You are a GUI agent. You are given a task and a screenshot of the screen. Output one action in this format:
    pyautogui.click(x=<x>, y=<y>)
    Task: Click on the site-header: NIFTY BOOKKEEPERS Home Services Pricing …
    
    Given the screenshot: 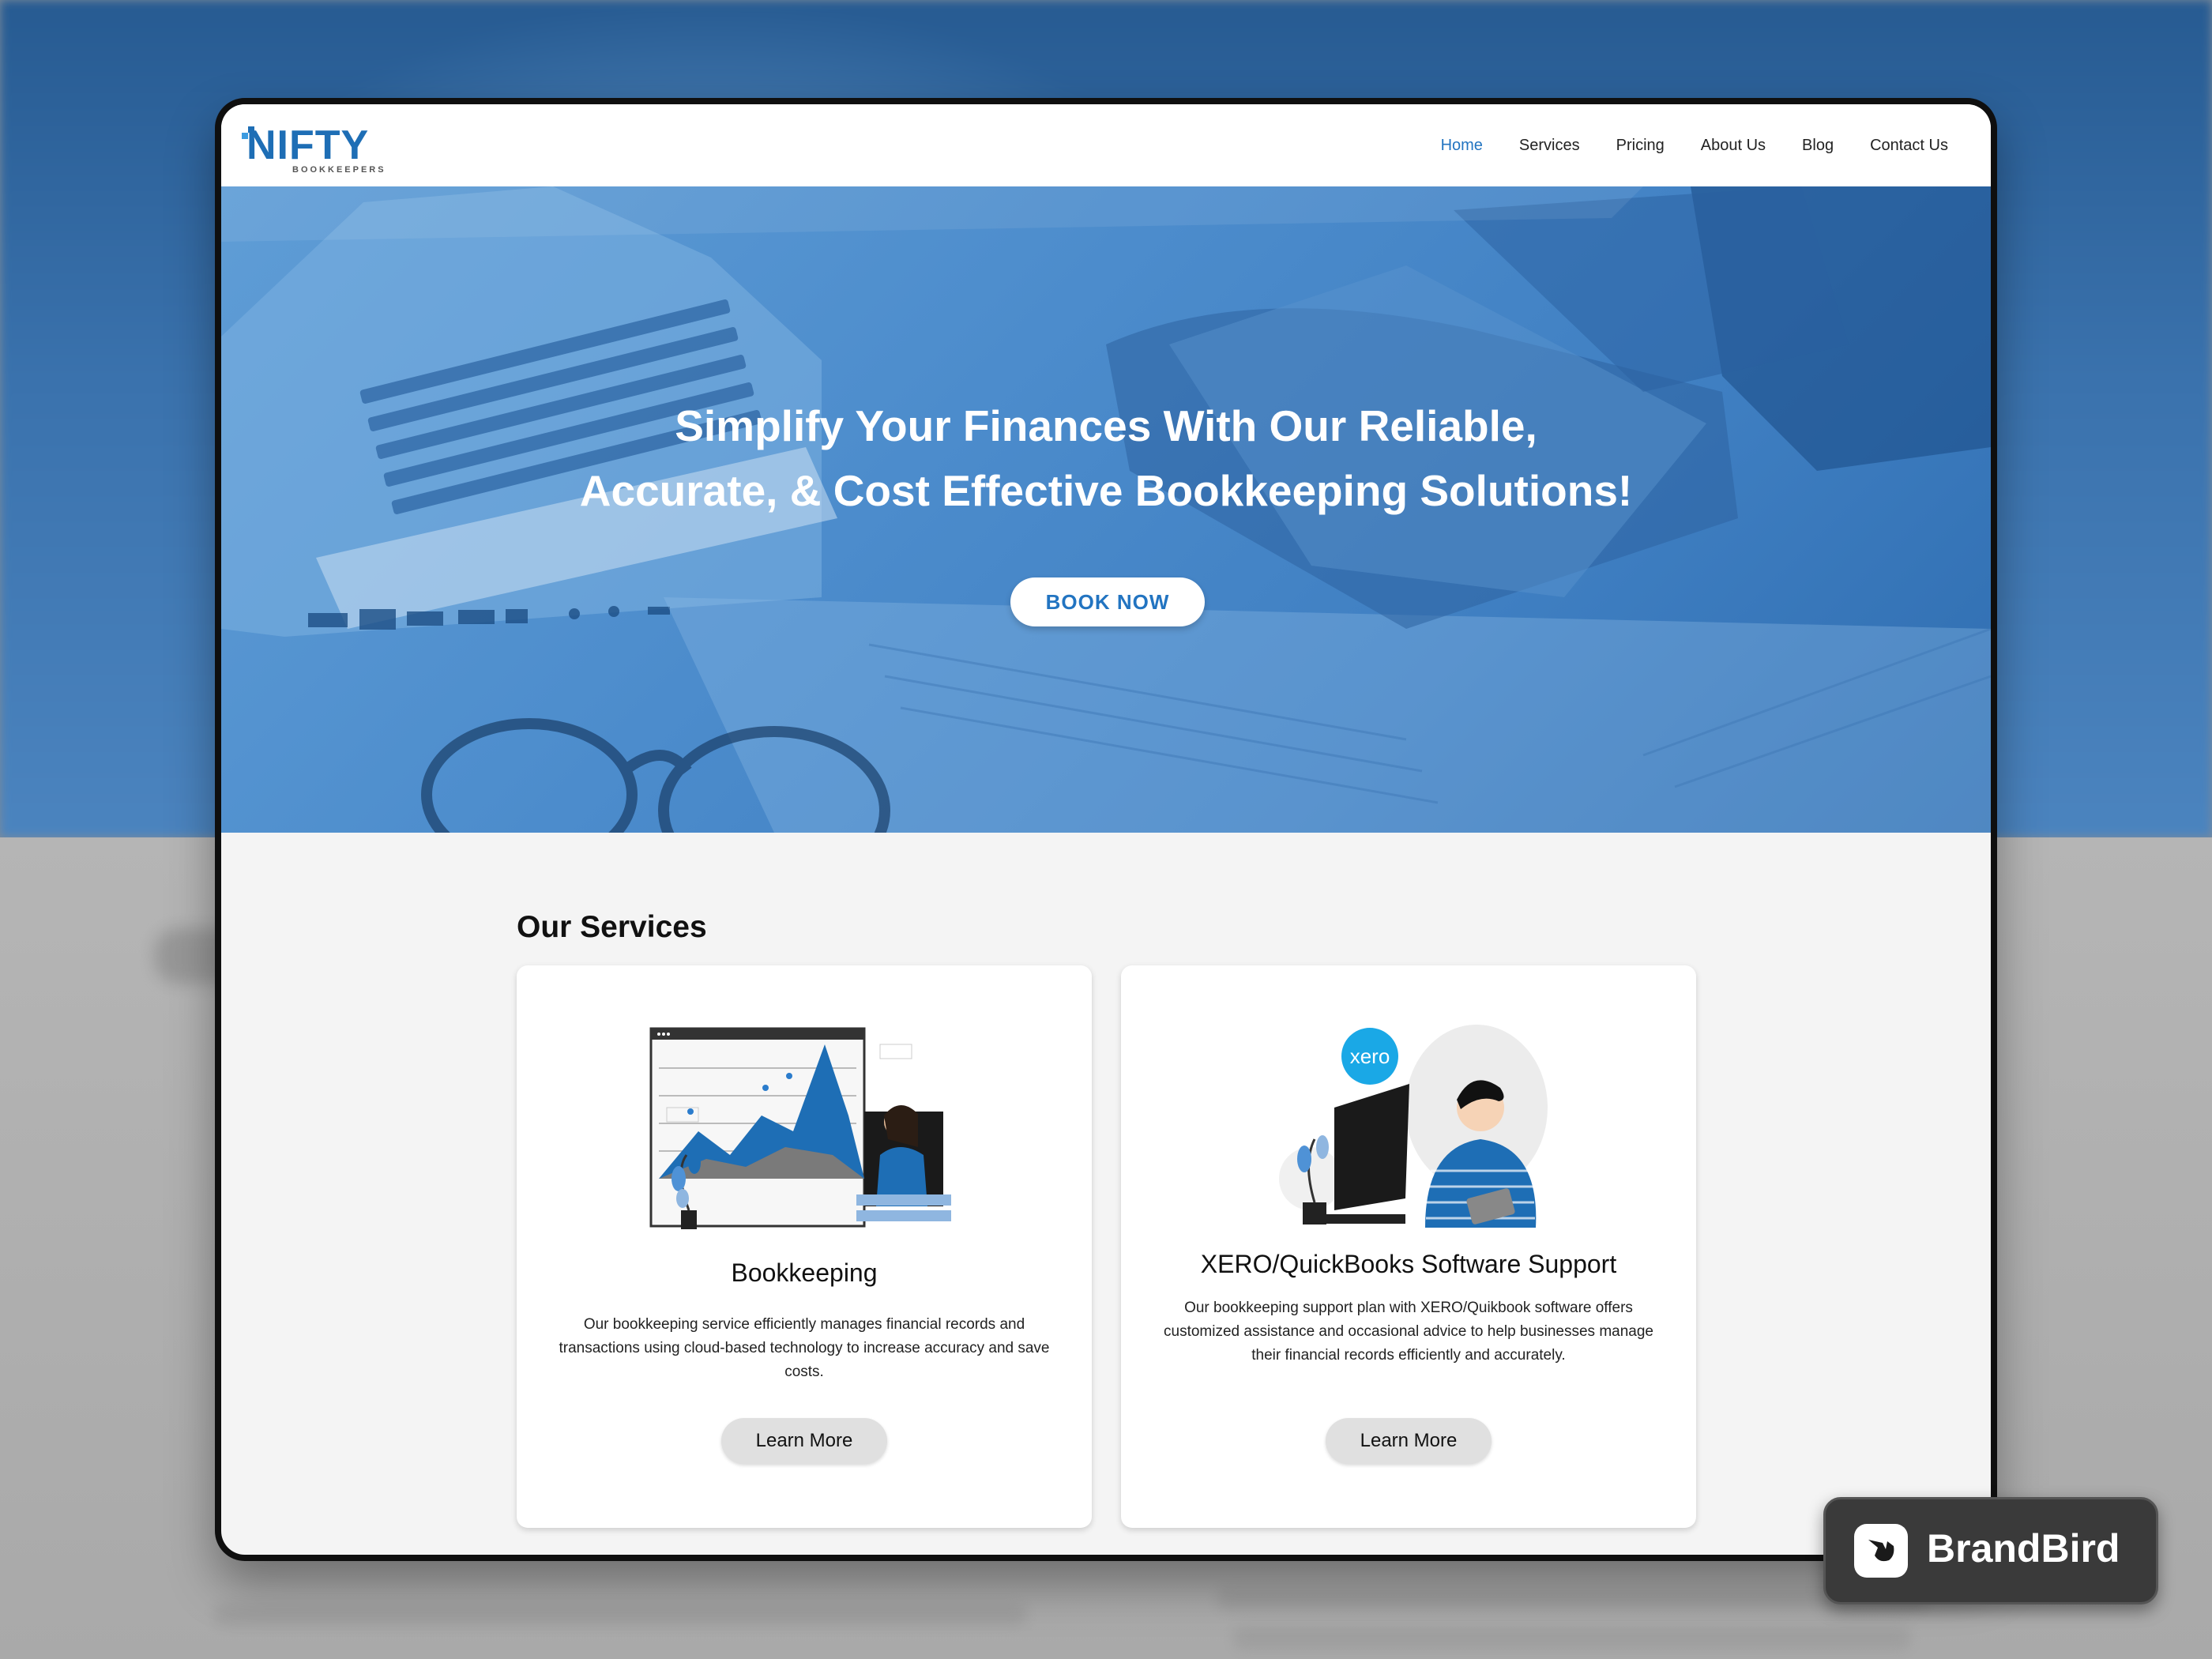 What is the action you would take?
    pyautogui.click(x=1106, y=145)
    